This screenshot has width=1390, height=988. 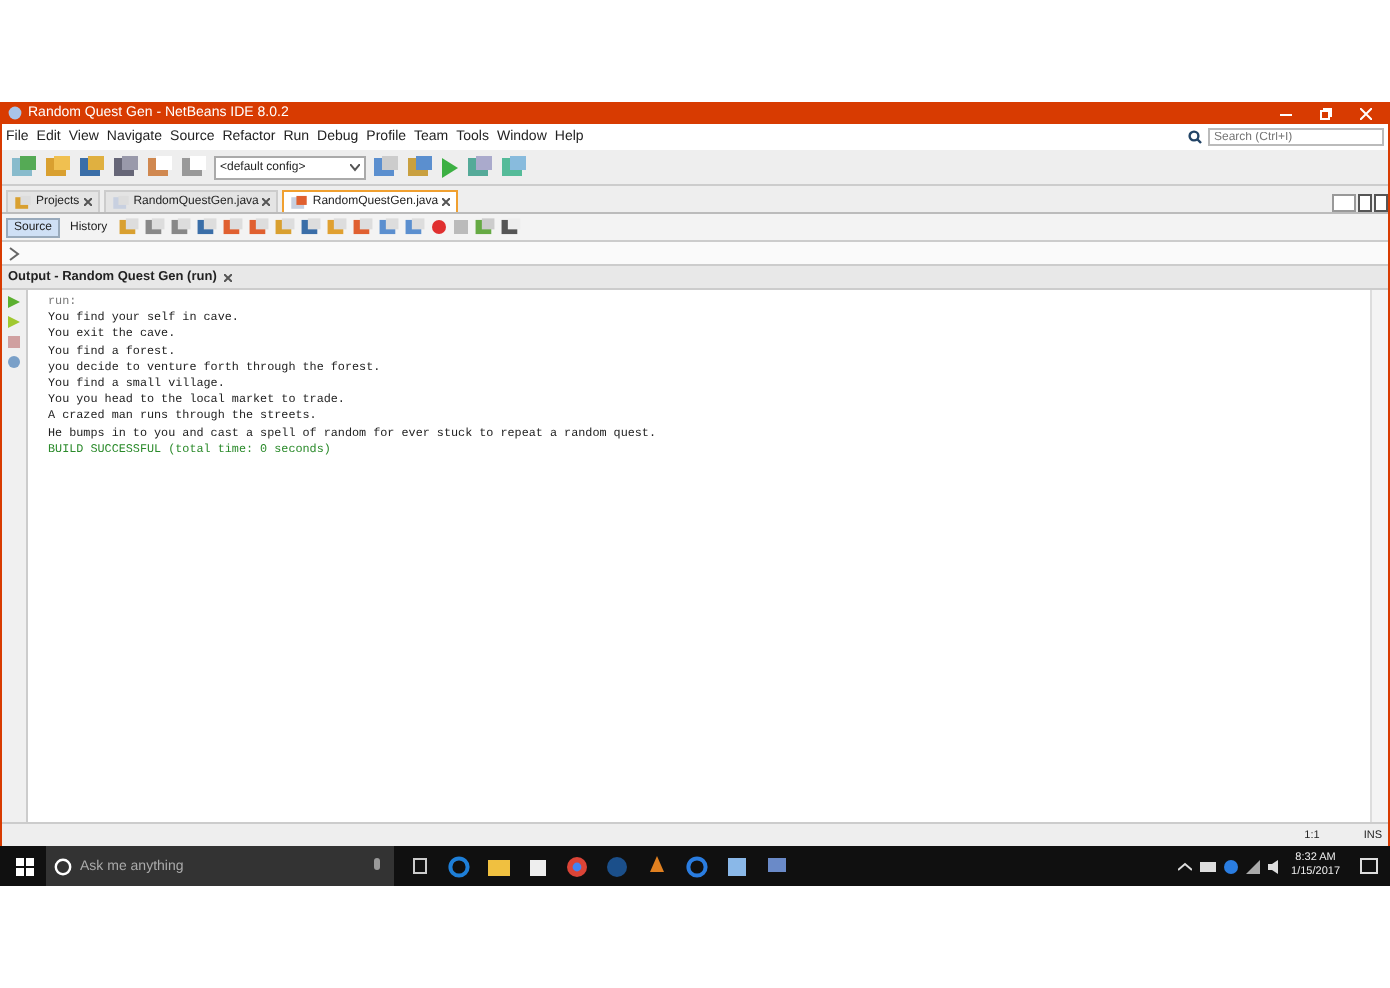 I want to click on task-view-icon, so click(x=420, y=866).